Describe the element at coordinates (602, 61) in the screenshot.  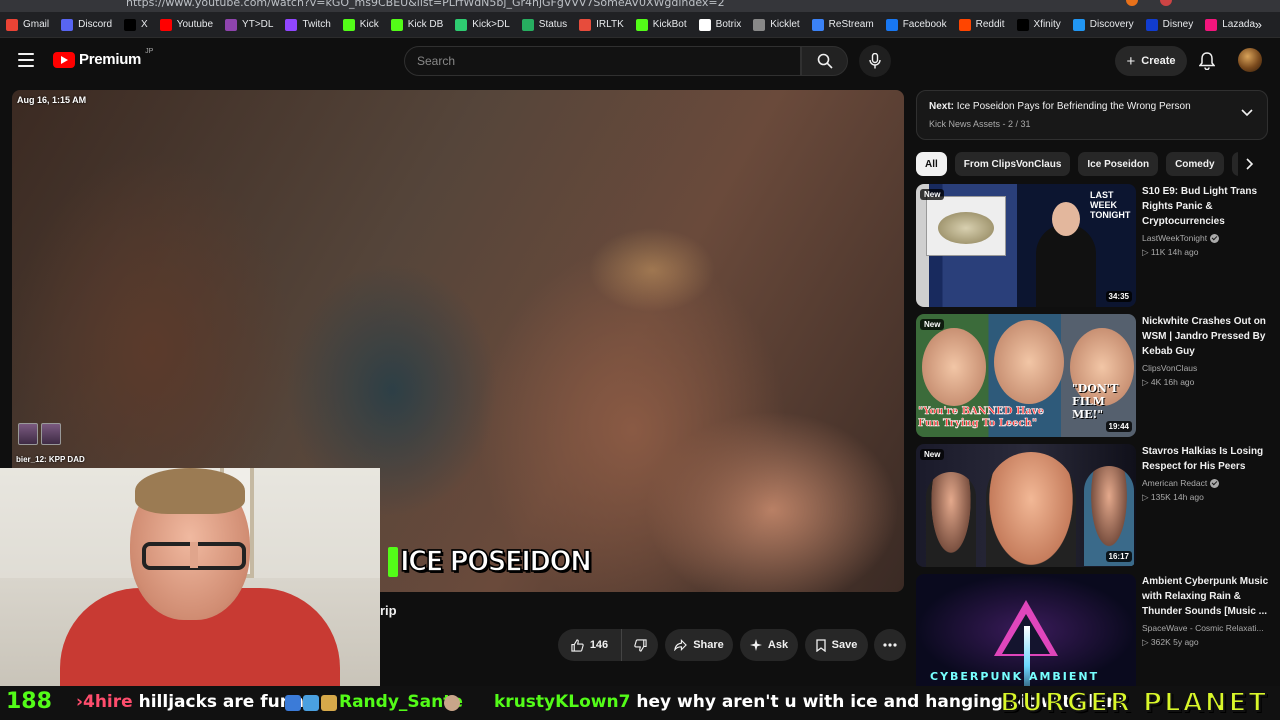
I see `search-input: Search` at that location.